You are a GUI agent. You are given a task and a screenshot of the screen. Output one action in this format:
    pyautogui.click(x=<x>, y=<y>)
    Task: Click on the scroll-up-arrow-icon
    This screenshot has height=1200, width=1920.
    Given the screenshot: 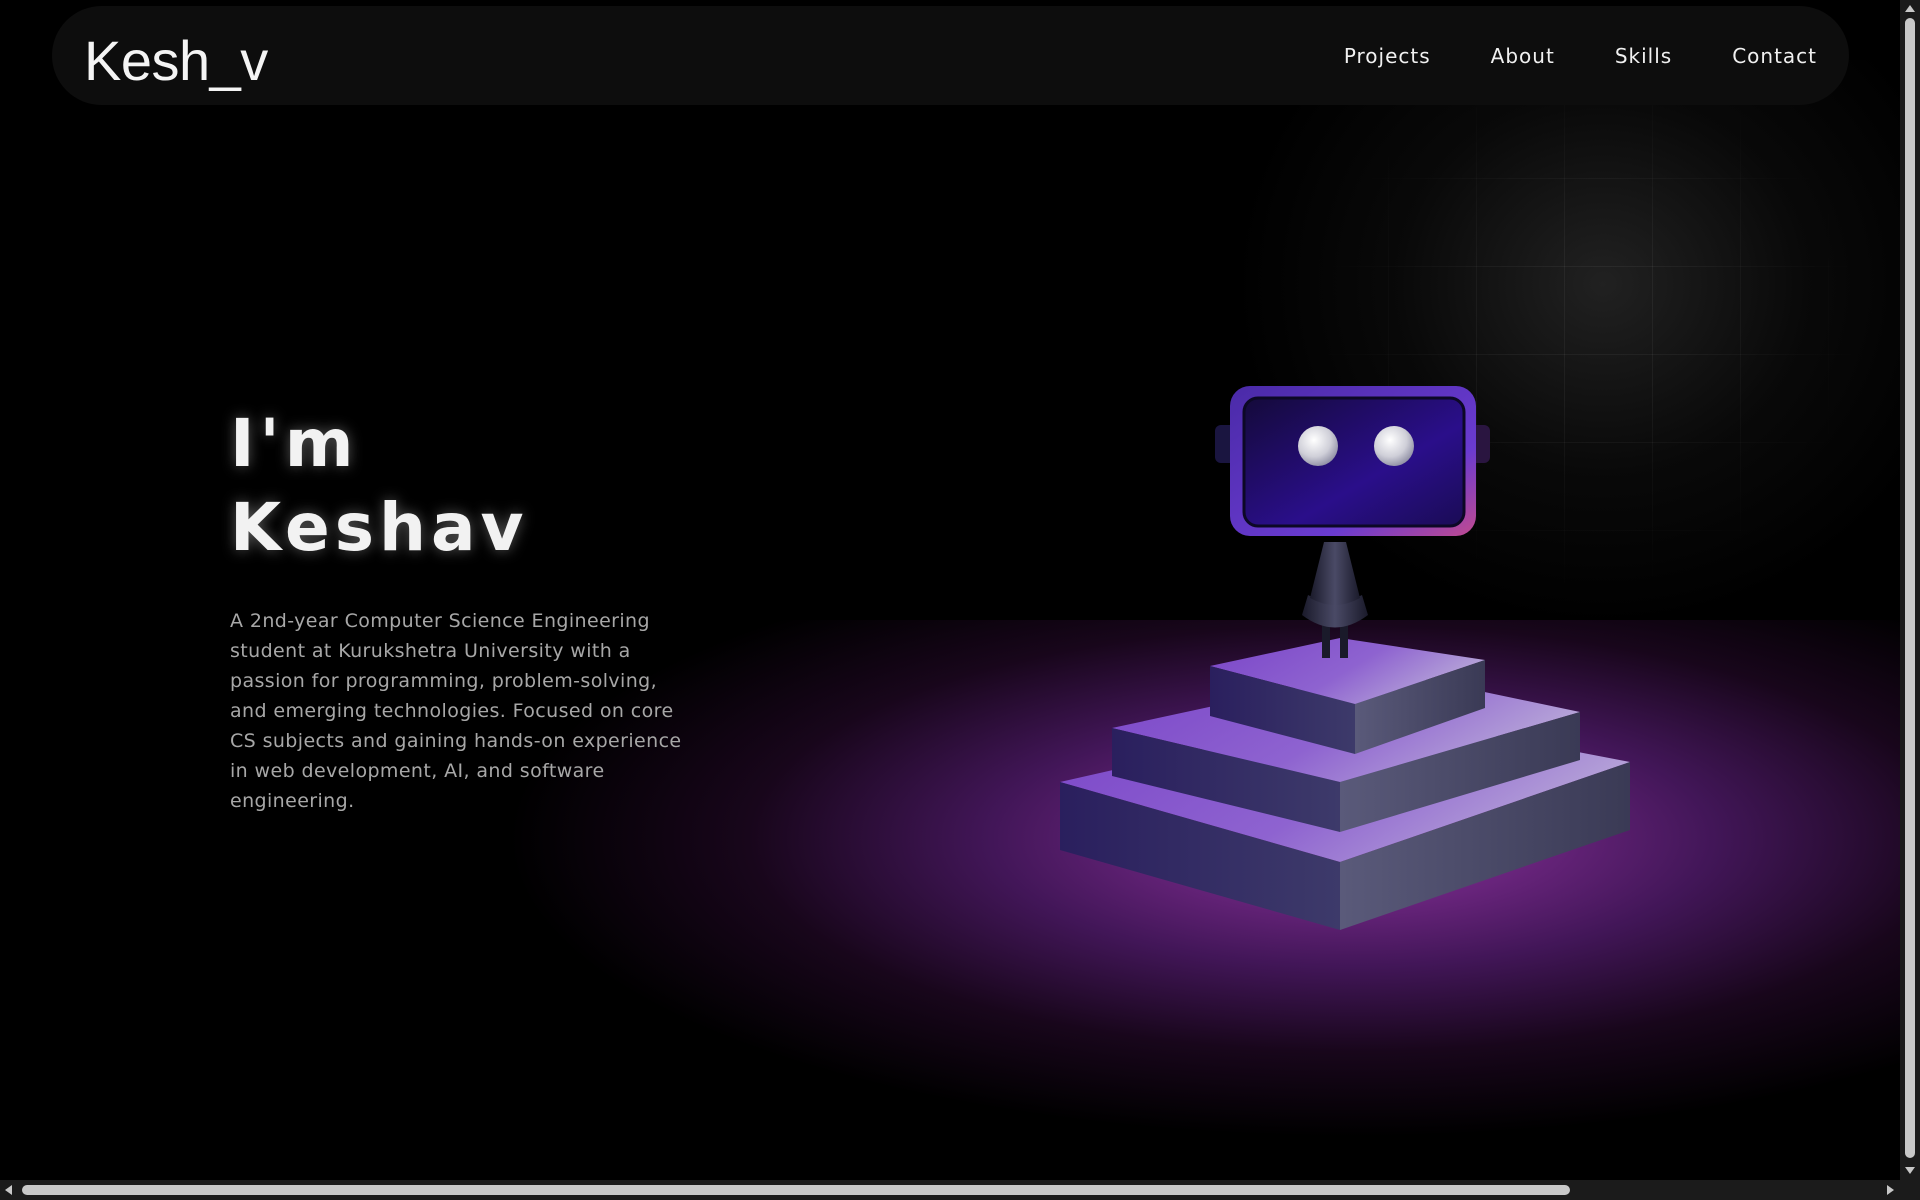 What is the action you would take?
    pyautogui.click(x=1910, y=8)
    